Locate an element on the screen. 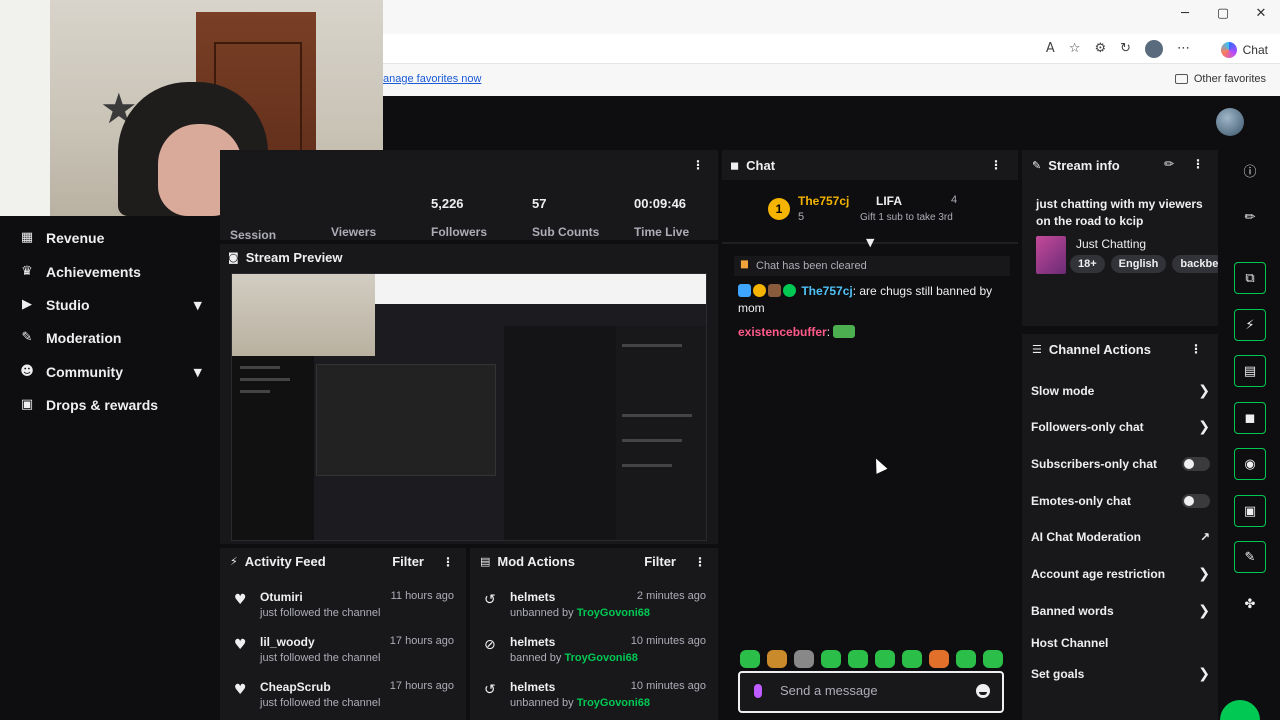  chat-input-box is located at coordinates (871, 692).